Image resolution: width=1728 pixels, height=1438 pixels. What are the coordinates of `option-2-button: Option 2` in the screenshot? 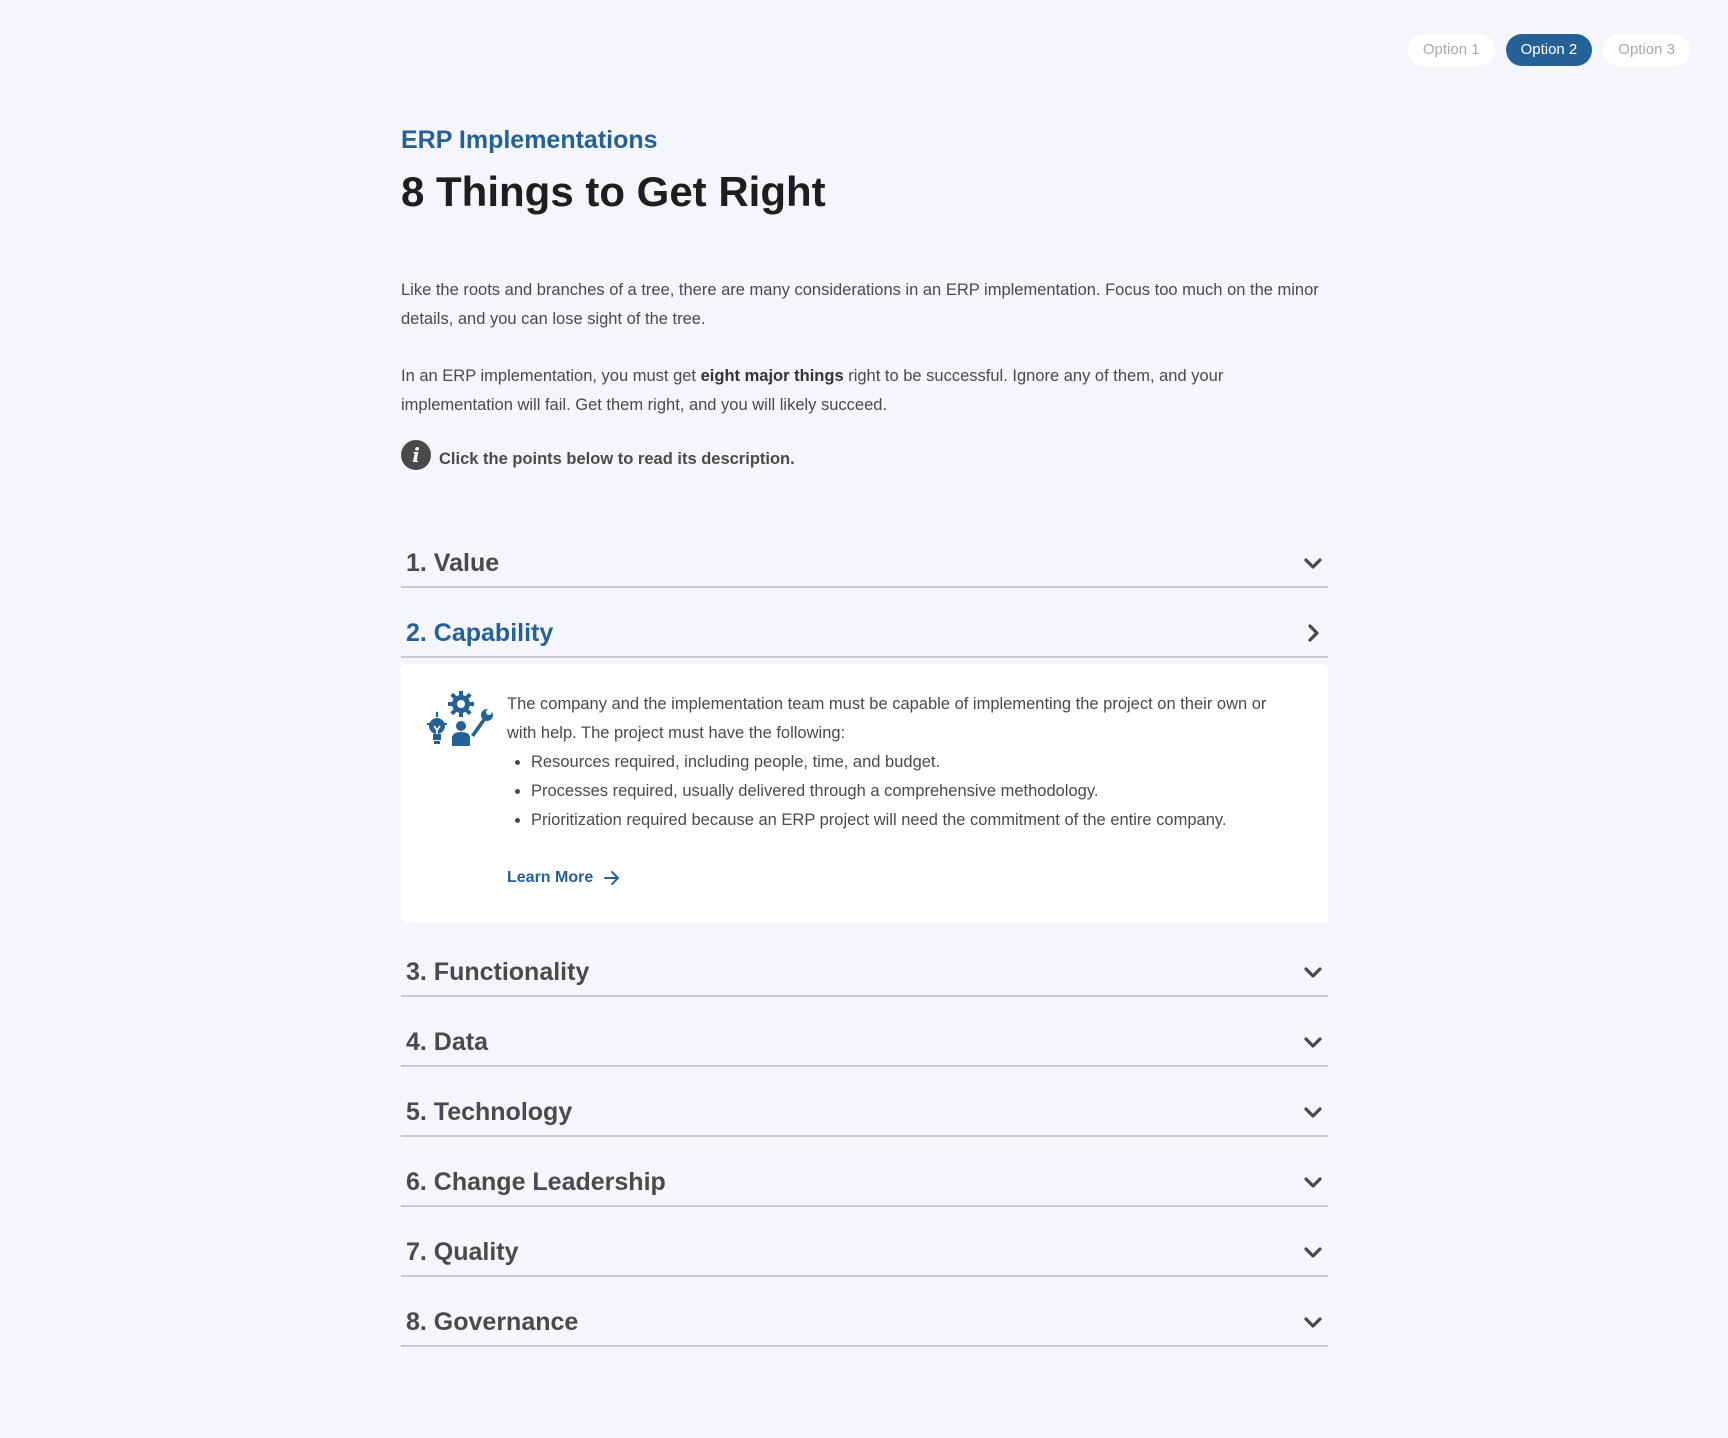 It's located at (1549, 50).